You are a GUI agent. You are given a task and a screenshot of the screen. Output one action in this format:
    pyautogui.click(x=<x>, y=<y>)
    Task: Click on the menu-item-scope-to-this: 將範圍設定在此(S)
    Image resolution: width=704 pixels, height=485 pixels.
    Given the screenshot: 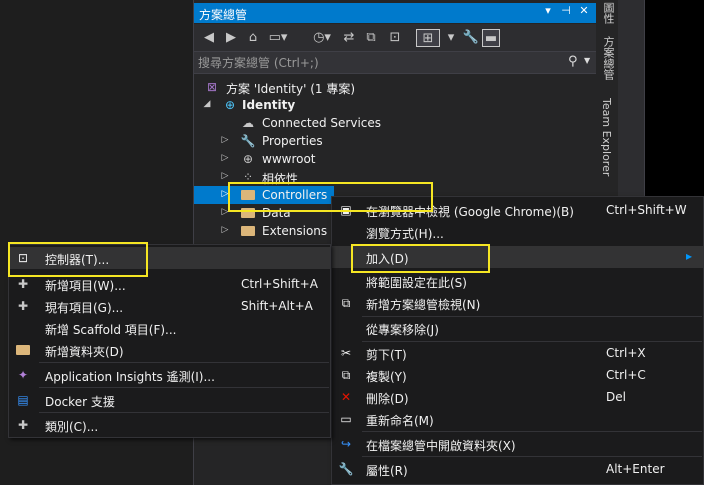 What is the action you would take?
    pyautogui.click(x=517, y=281)
    